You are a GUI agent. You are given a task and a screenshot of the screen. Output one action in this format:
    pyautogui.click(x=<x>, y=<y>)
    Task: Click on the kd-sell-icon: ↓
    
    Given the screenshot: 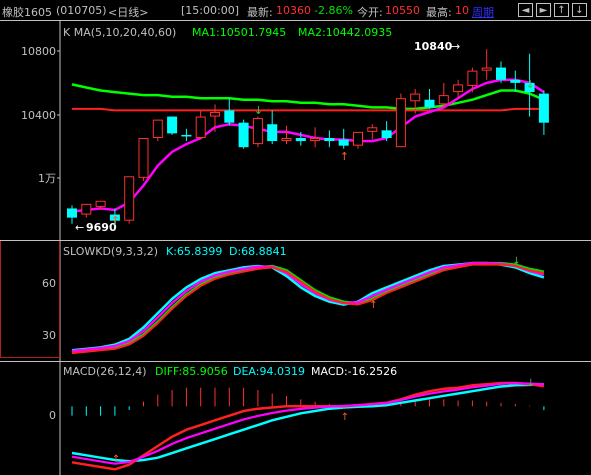 What is the action you would take?
    pyautogui.click(x=516, y=261)
    